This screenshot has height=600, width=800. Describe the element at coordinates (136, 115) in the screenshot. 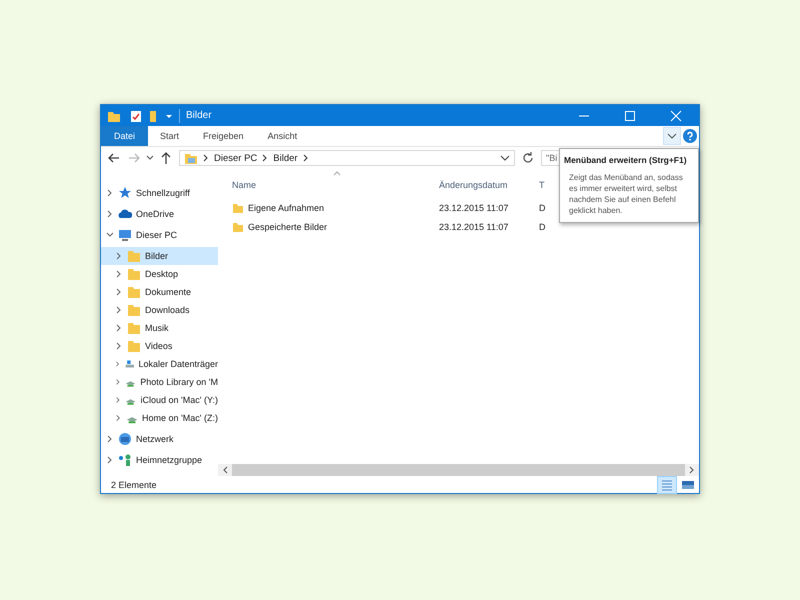

I see `properties-icon` at that location.